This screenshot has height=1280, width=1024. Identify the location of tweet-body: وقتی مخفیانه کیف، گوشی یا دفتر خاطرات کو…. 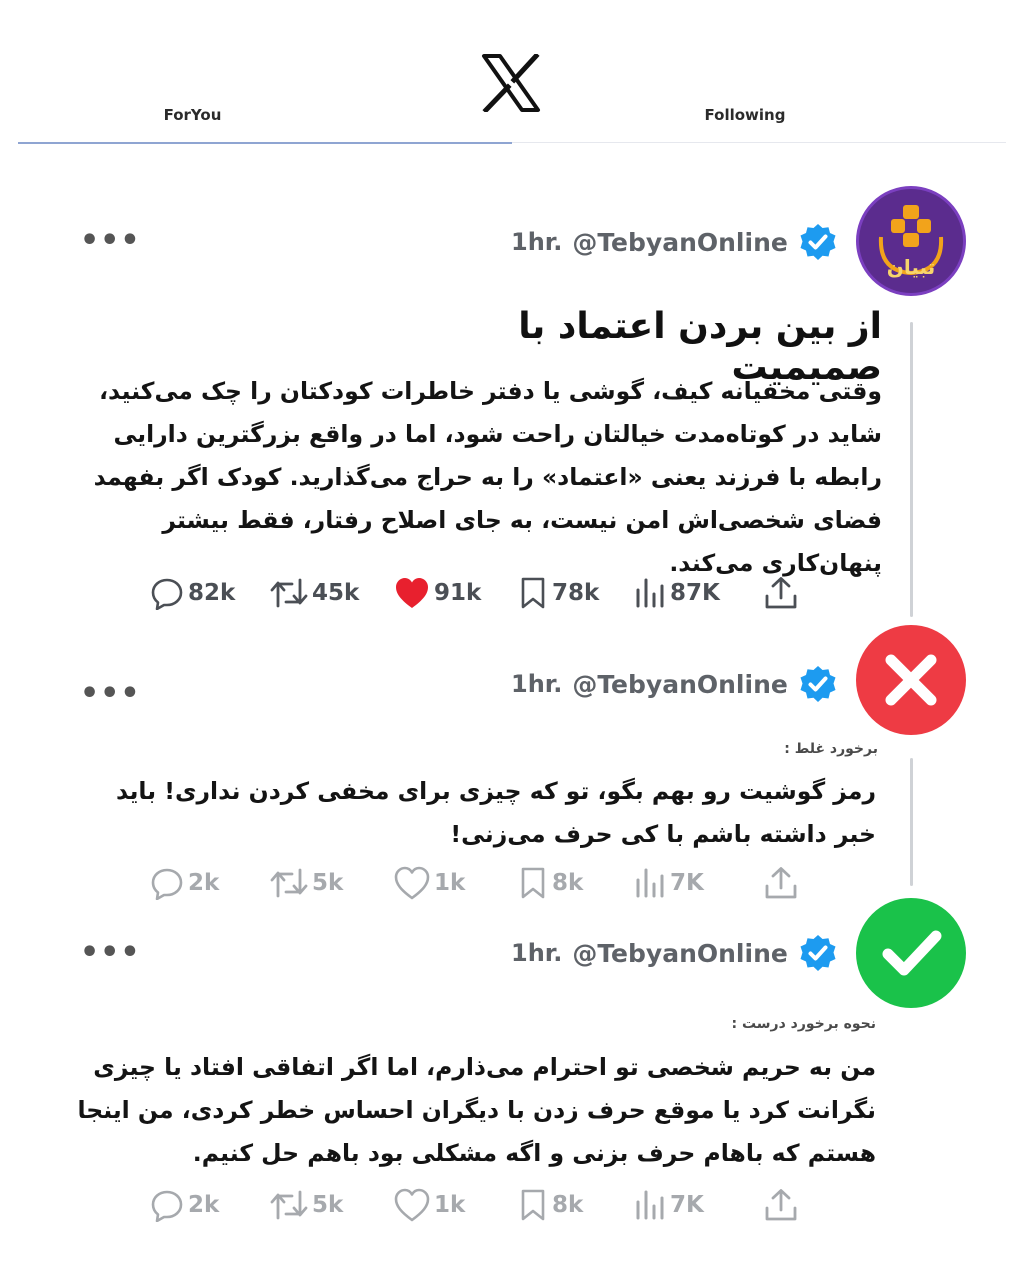
(487, 477).